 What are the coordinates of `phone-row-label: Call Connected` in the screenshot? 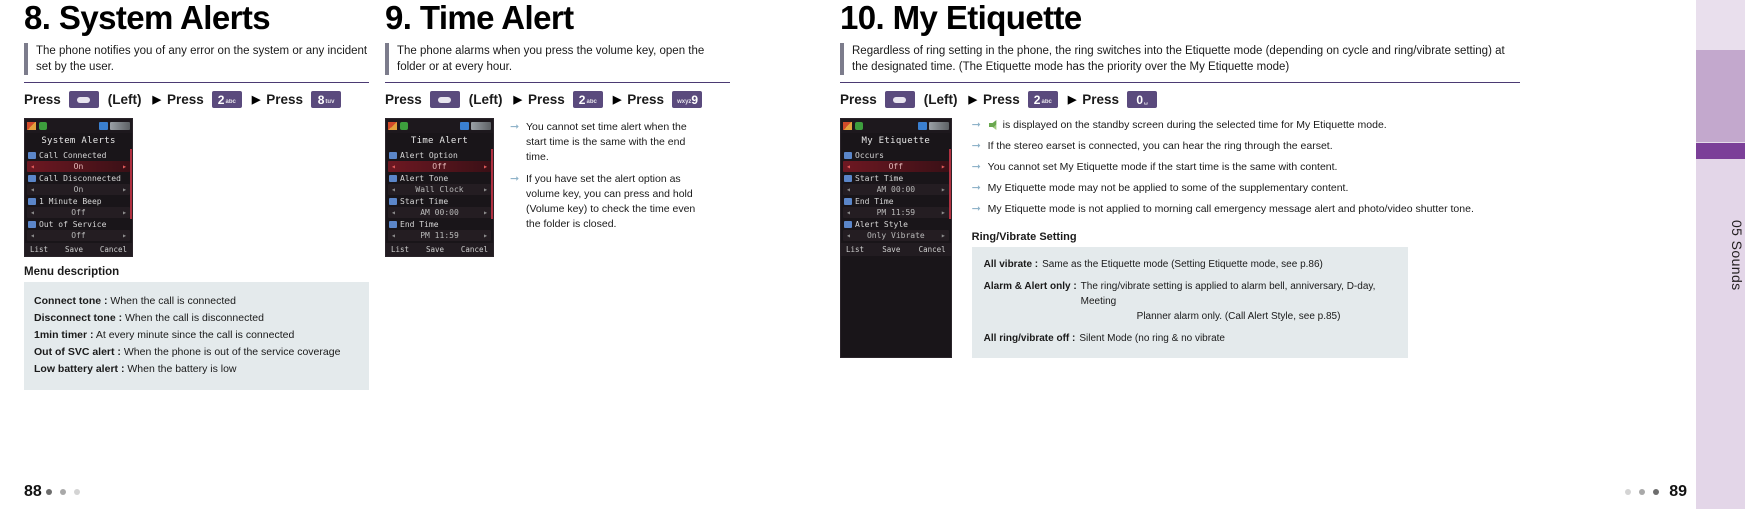 It's located at (78, 155).